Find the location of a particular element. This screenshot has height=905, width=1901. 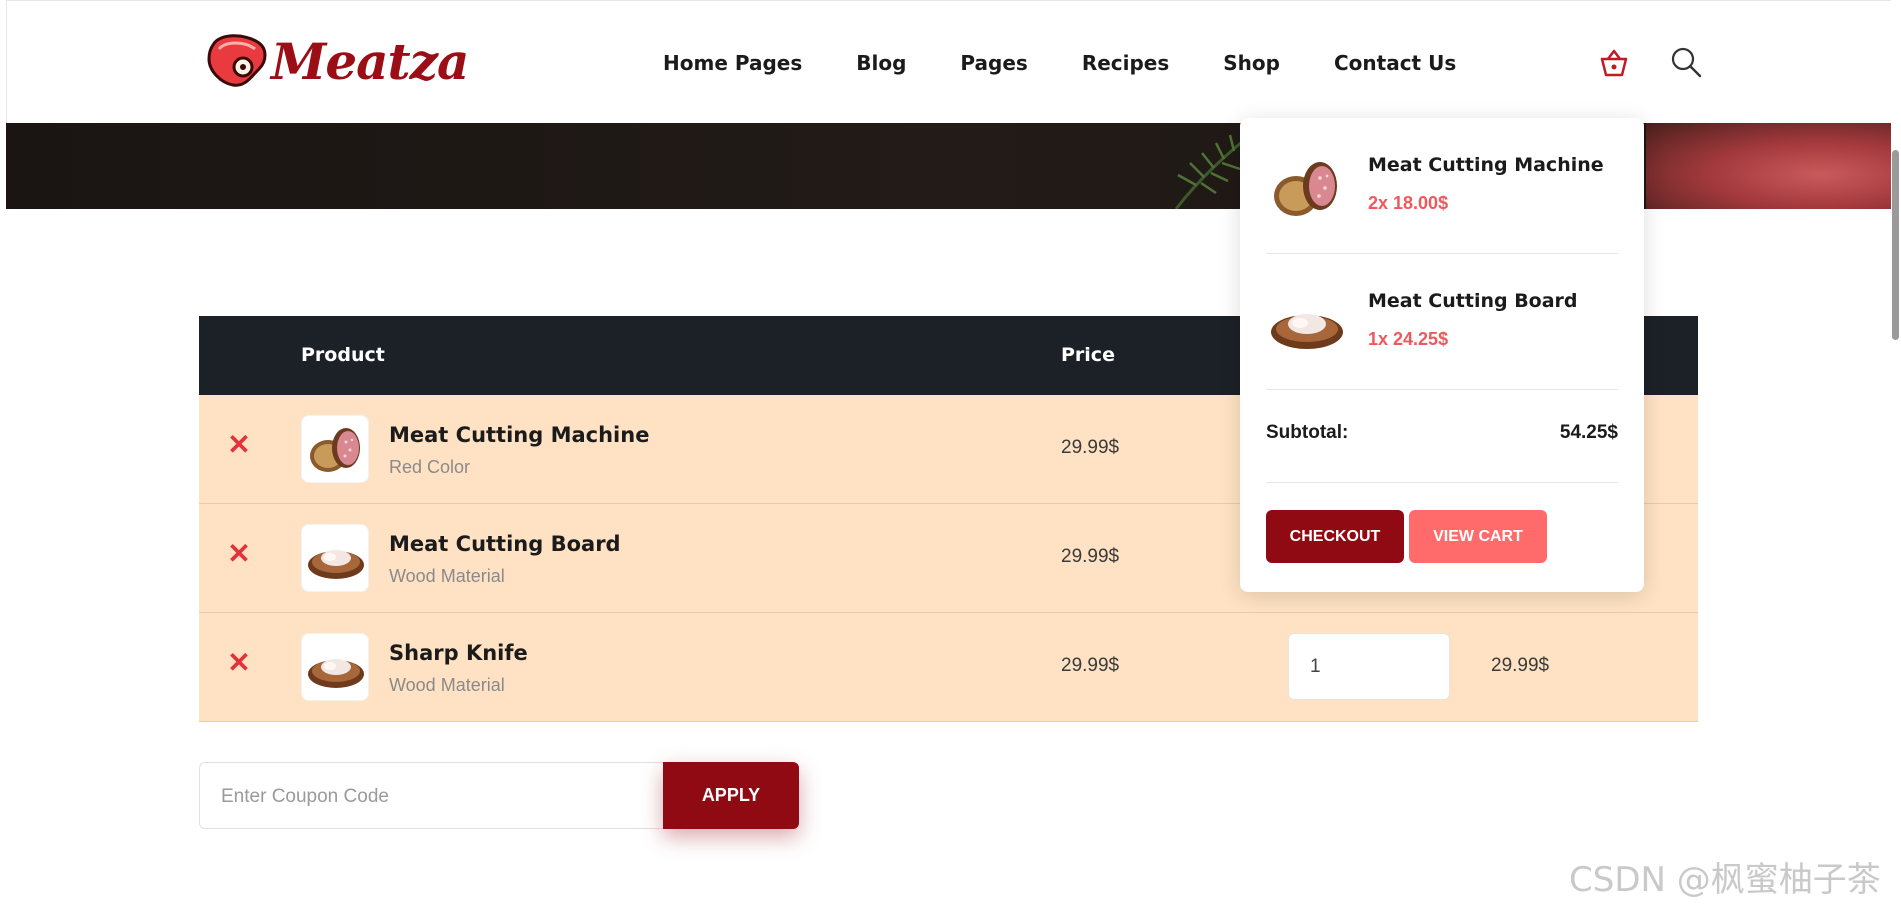

apply-coupon-button: APPLY is located at coordinates (731, 795).